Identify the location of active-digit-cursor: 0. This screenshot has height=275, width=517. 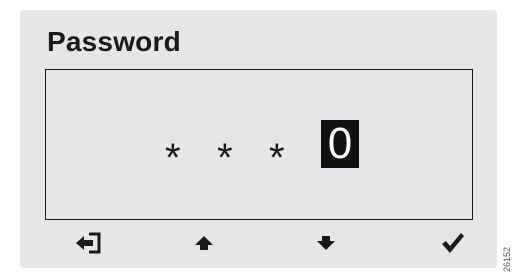
(340, 144).